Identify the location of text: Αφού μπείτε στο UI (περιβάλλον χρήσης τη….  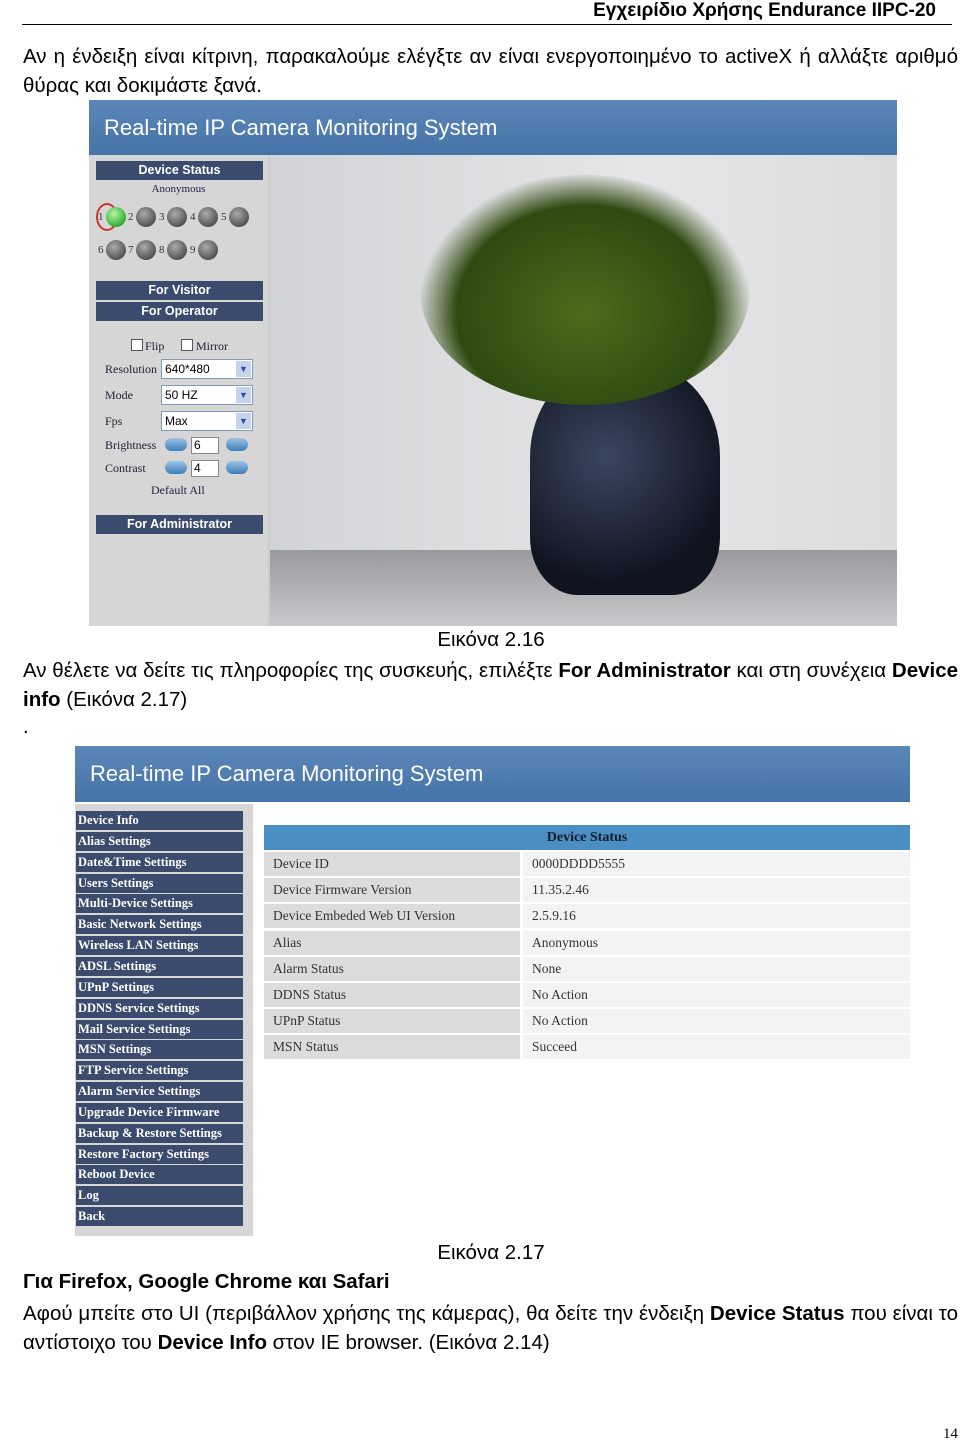
(366, 1313).